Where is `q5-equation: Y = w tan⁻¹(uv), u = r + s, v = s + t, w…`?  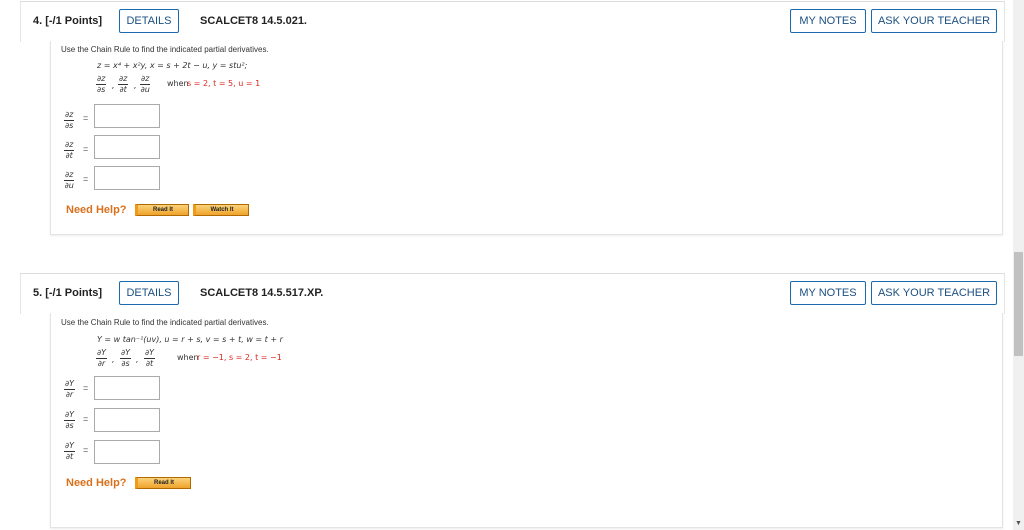
q5-equation: Y = w tan⁻¹(uv), u = r + s, v = s + t, w… is located at coordinates (190, 339).